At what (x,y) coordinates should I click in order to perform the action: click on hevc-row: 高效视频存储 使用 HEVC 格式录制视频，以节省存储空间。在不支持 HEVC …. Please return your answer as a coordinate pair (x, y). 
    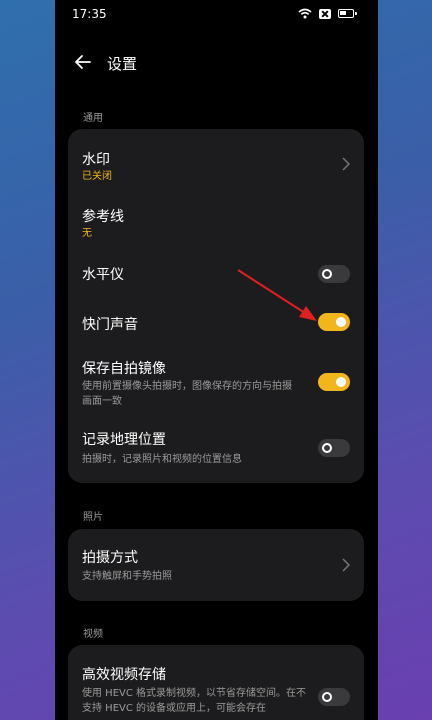
    Looking at the image, I should click on (216, 682).